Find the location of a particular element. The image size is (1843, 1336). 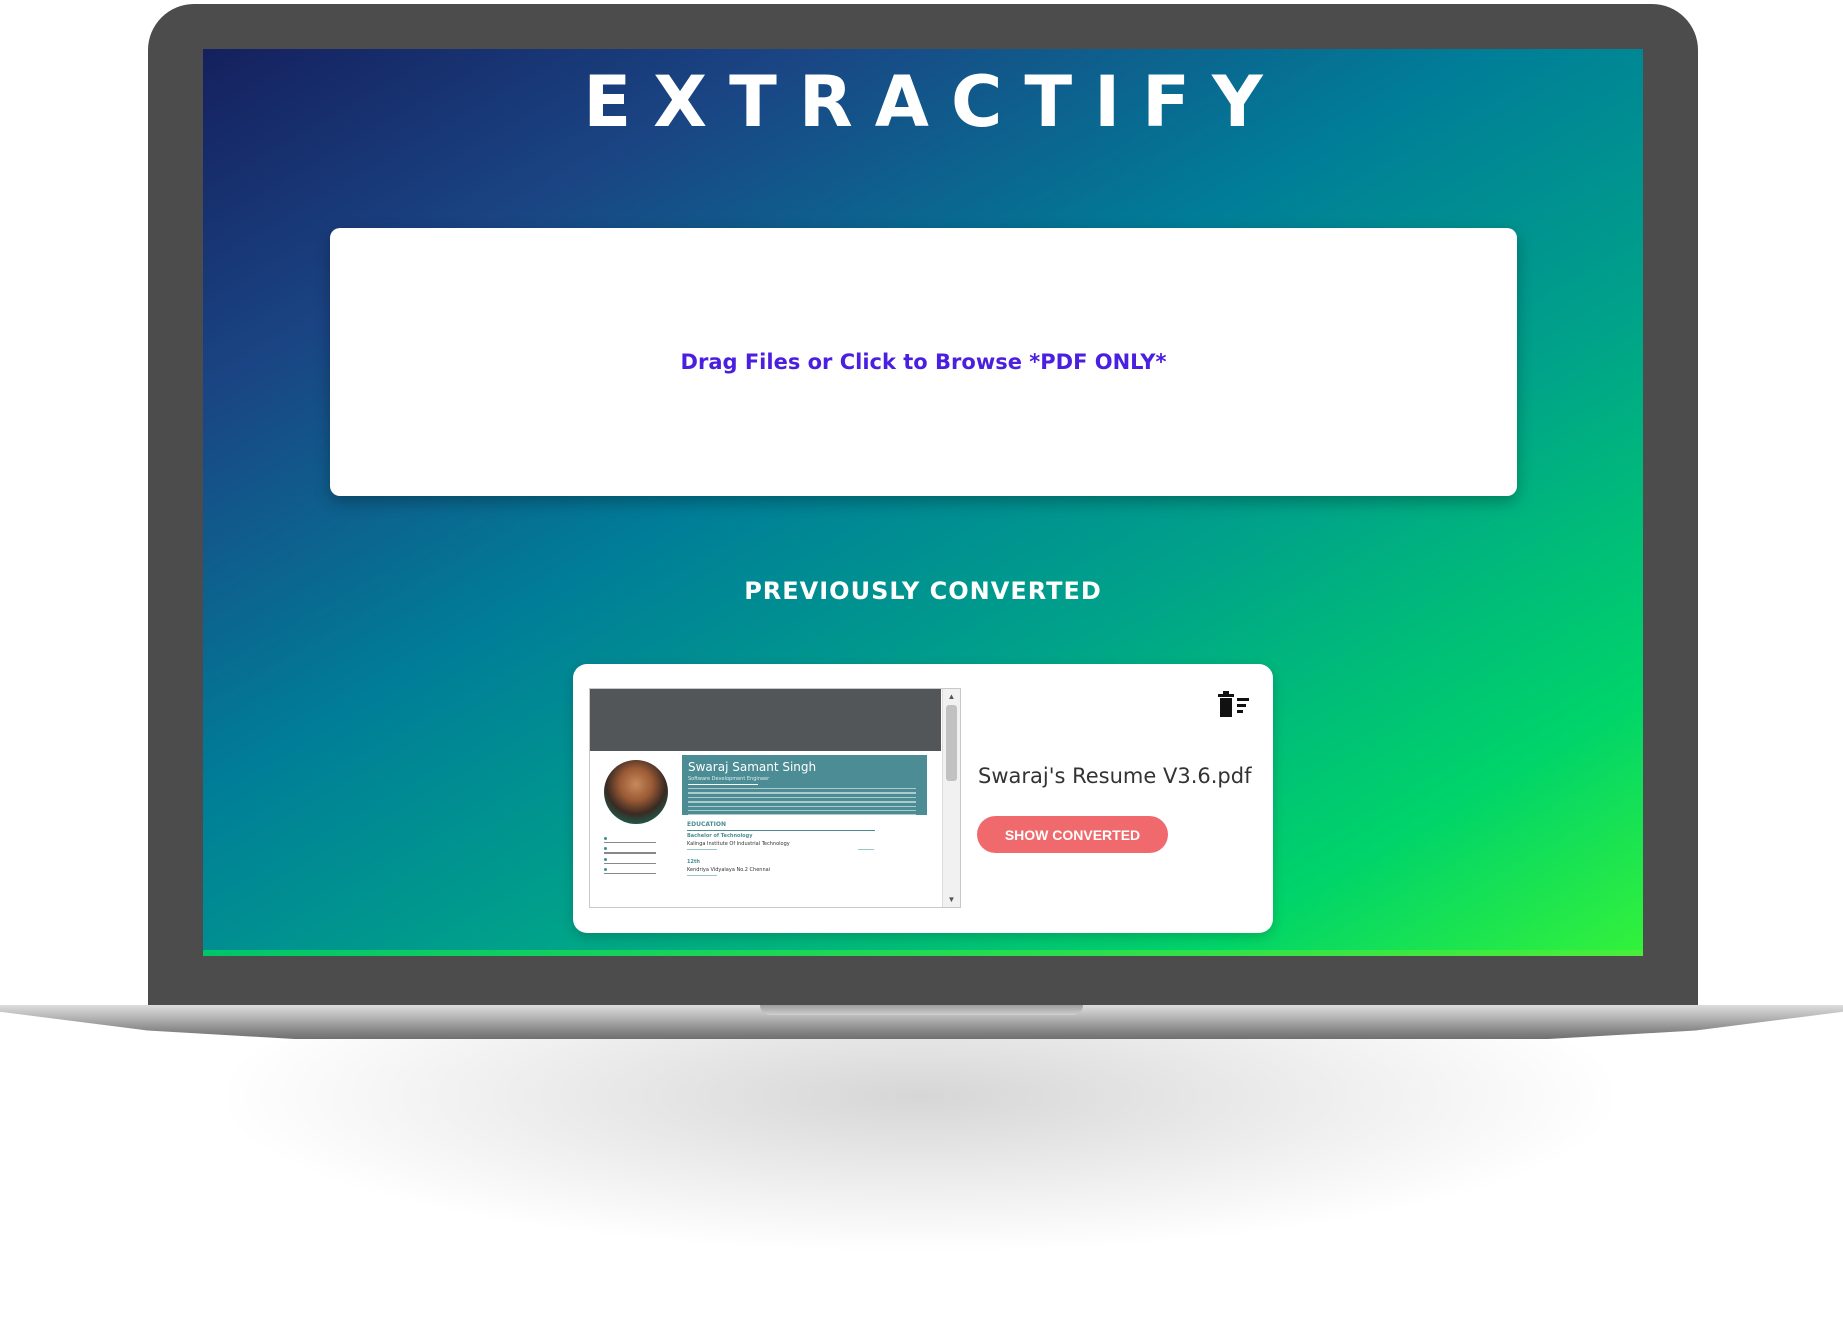

dropzone-prompt: Drag Files or Click to Browse *PDF ONLY* is located at coordinates (923, 362).